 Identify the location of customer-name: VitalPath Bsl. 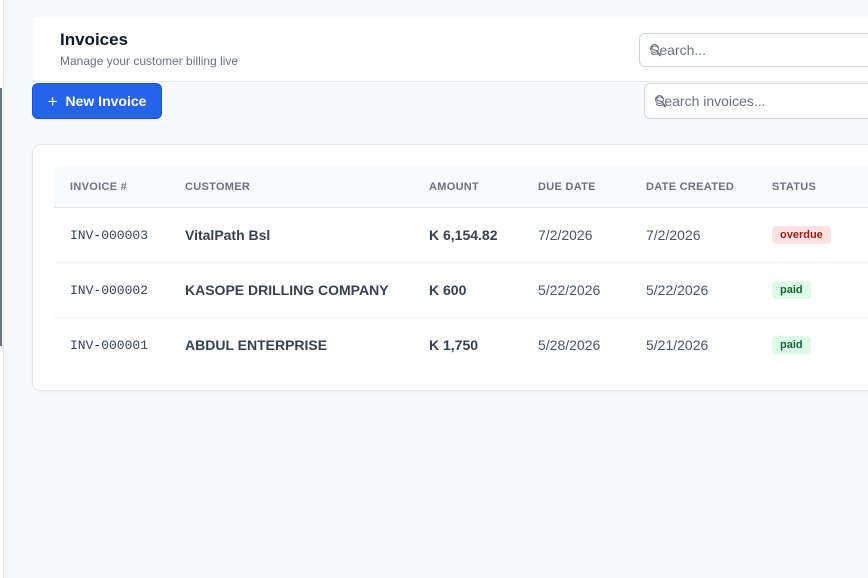
(228, 235).